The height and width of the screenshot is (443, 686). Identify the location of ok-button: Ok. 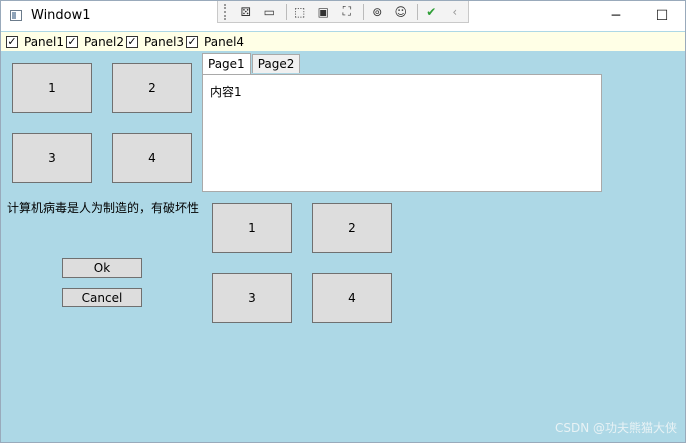
(102, 268).